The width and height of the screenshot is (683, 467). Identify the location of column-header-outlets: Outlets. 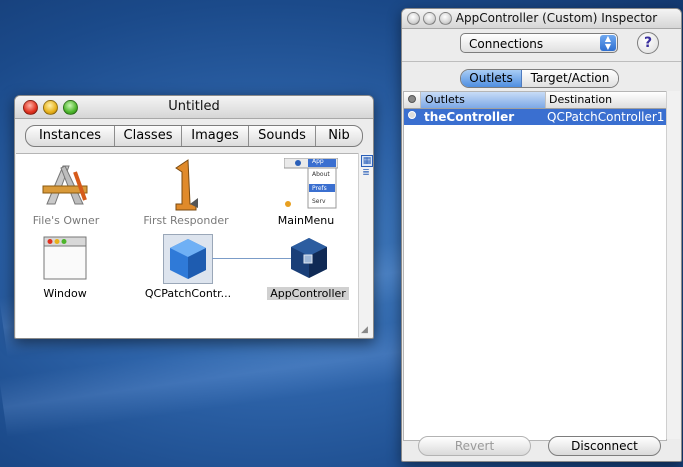
(483, 100).